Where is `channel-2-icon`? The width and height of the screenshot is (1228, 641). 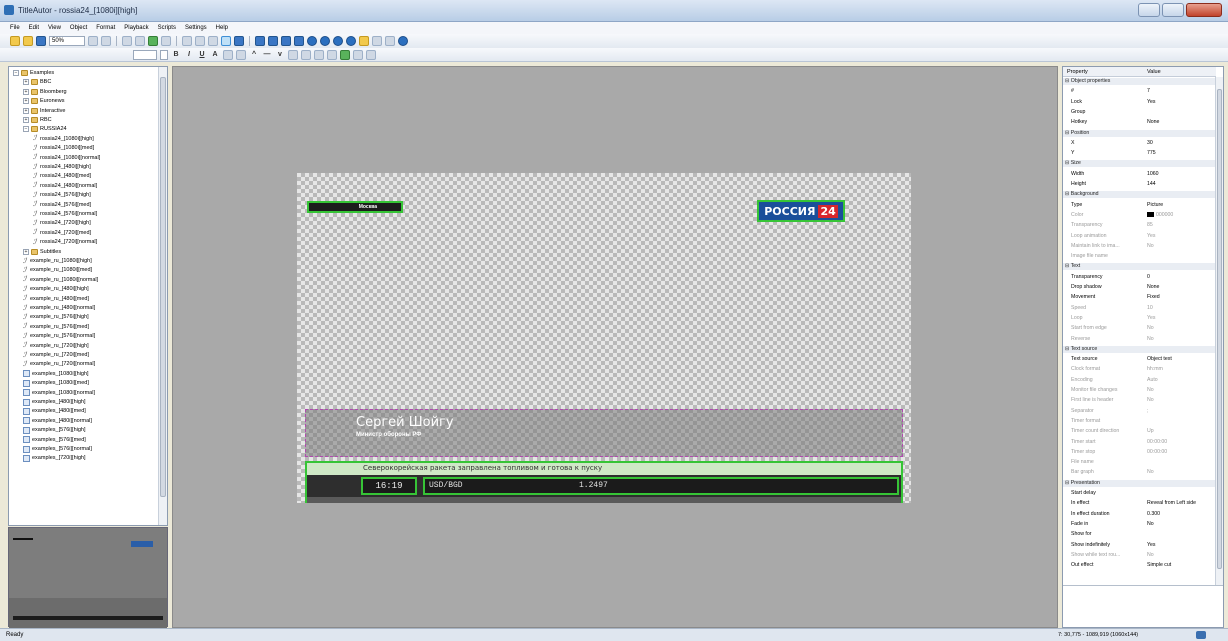
channel-2-icon is located at coordinates (325, 41).